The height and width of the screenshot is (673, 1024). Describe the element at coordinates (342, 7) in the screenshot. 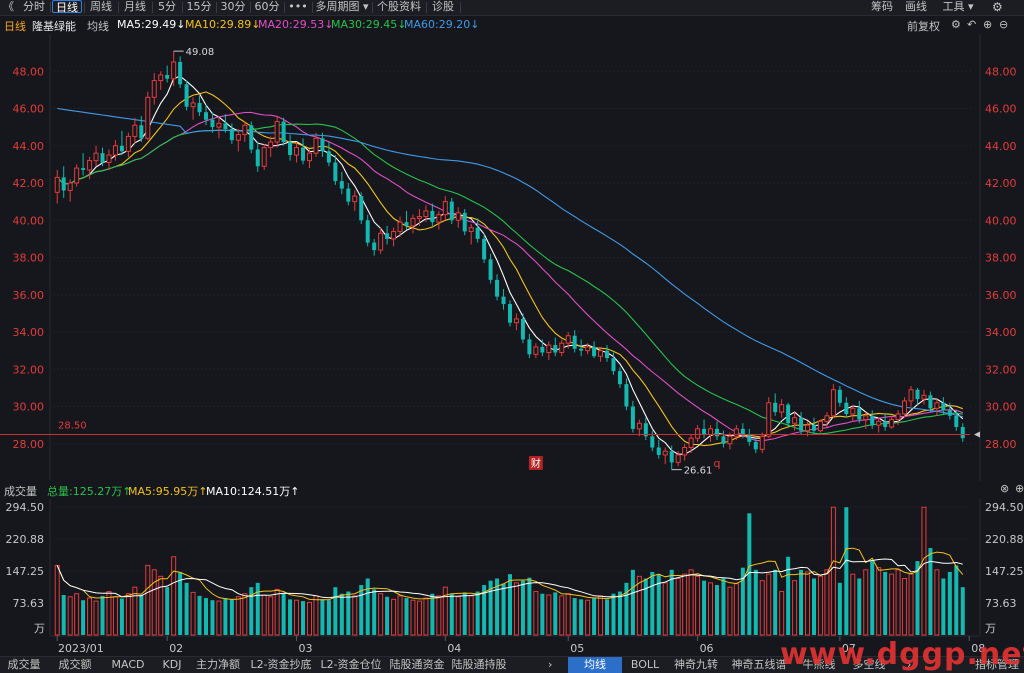

I see `toolbar-item: 多周期图 ▾` at that location.